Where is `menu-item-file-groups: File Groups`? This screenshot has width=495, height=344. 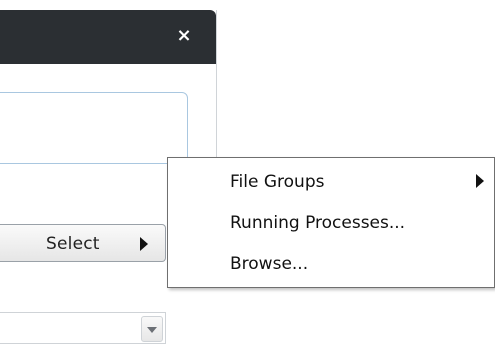
menu-item-file-groups: File Groups is located at coordinates (331, 183).